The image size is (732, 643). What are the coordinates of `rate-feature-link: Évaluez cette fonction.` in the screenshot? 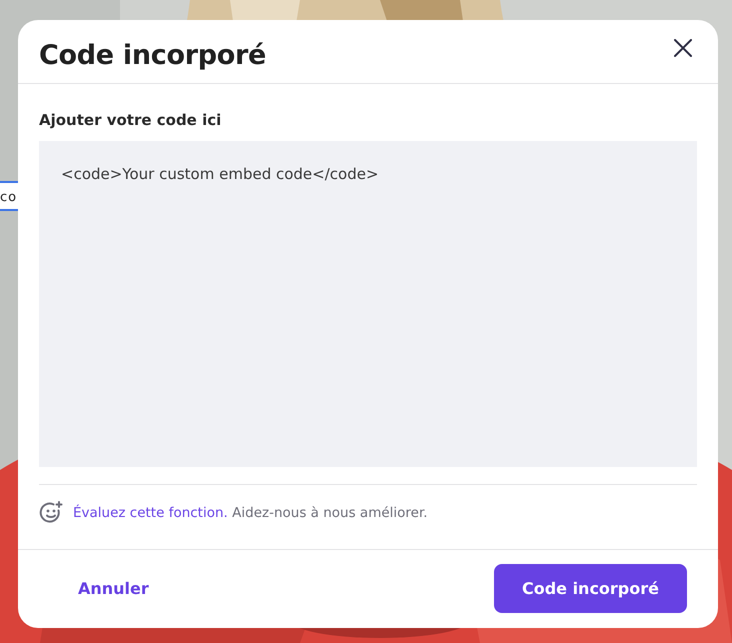 It's located at (150, 512).